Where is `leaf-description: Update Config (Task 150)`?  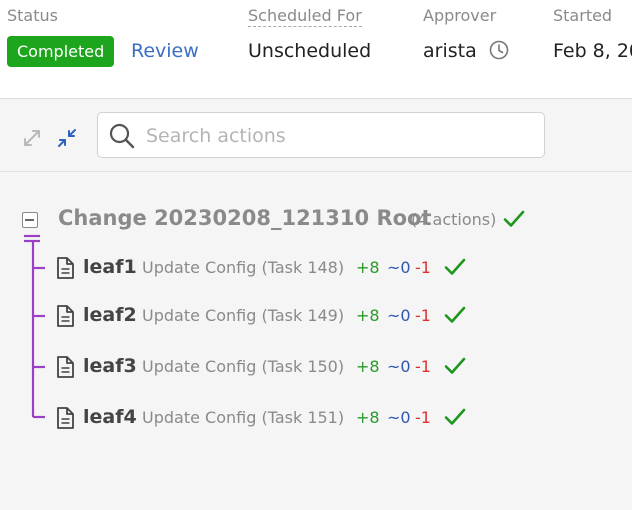 leaf-description: Update Config (Task 150) is located at coordinates (243, 366).